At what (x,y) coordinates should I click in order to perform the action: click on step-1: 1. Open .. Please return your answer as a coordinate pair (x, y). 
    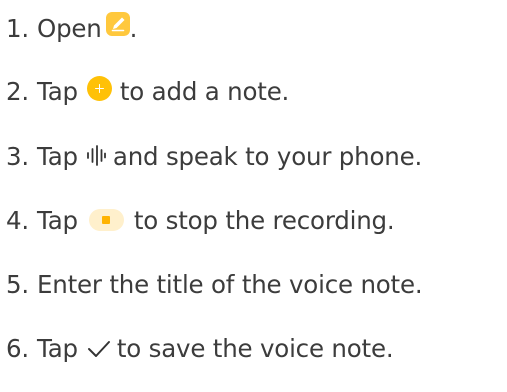
    Looking at the image, I should click on (71, 28).